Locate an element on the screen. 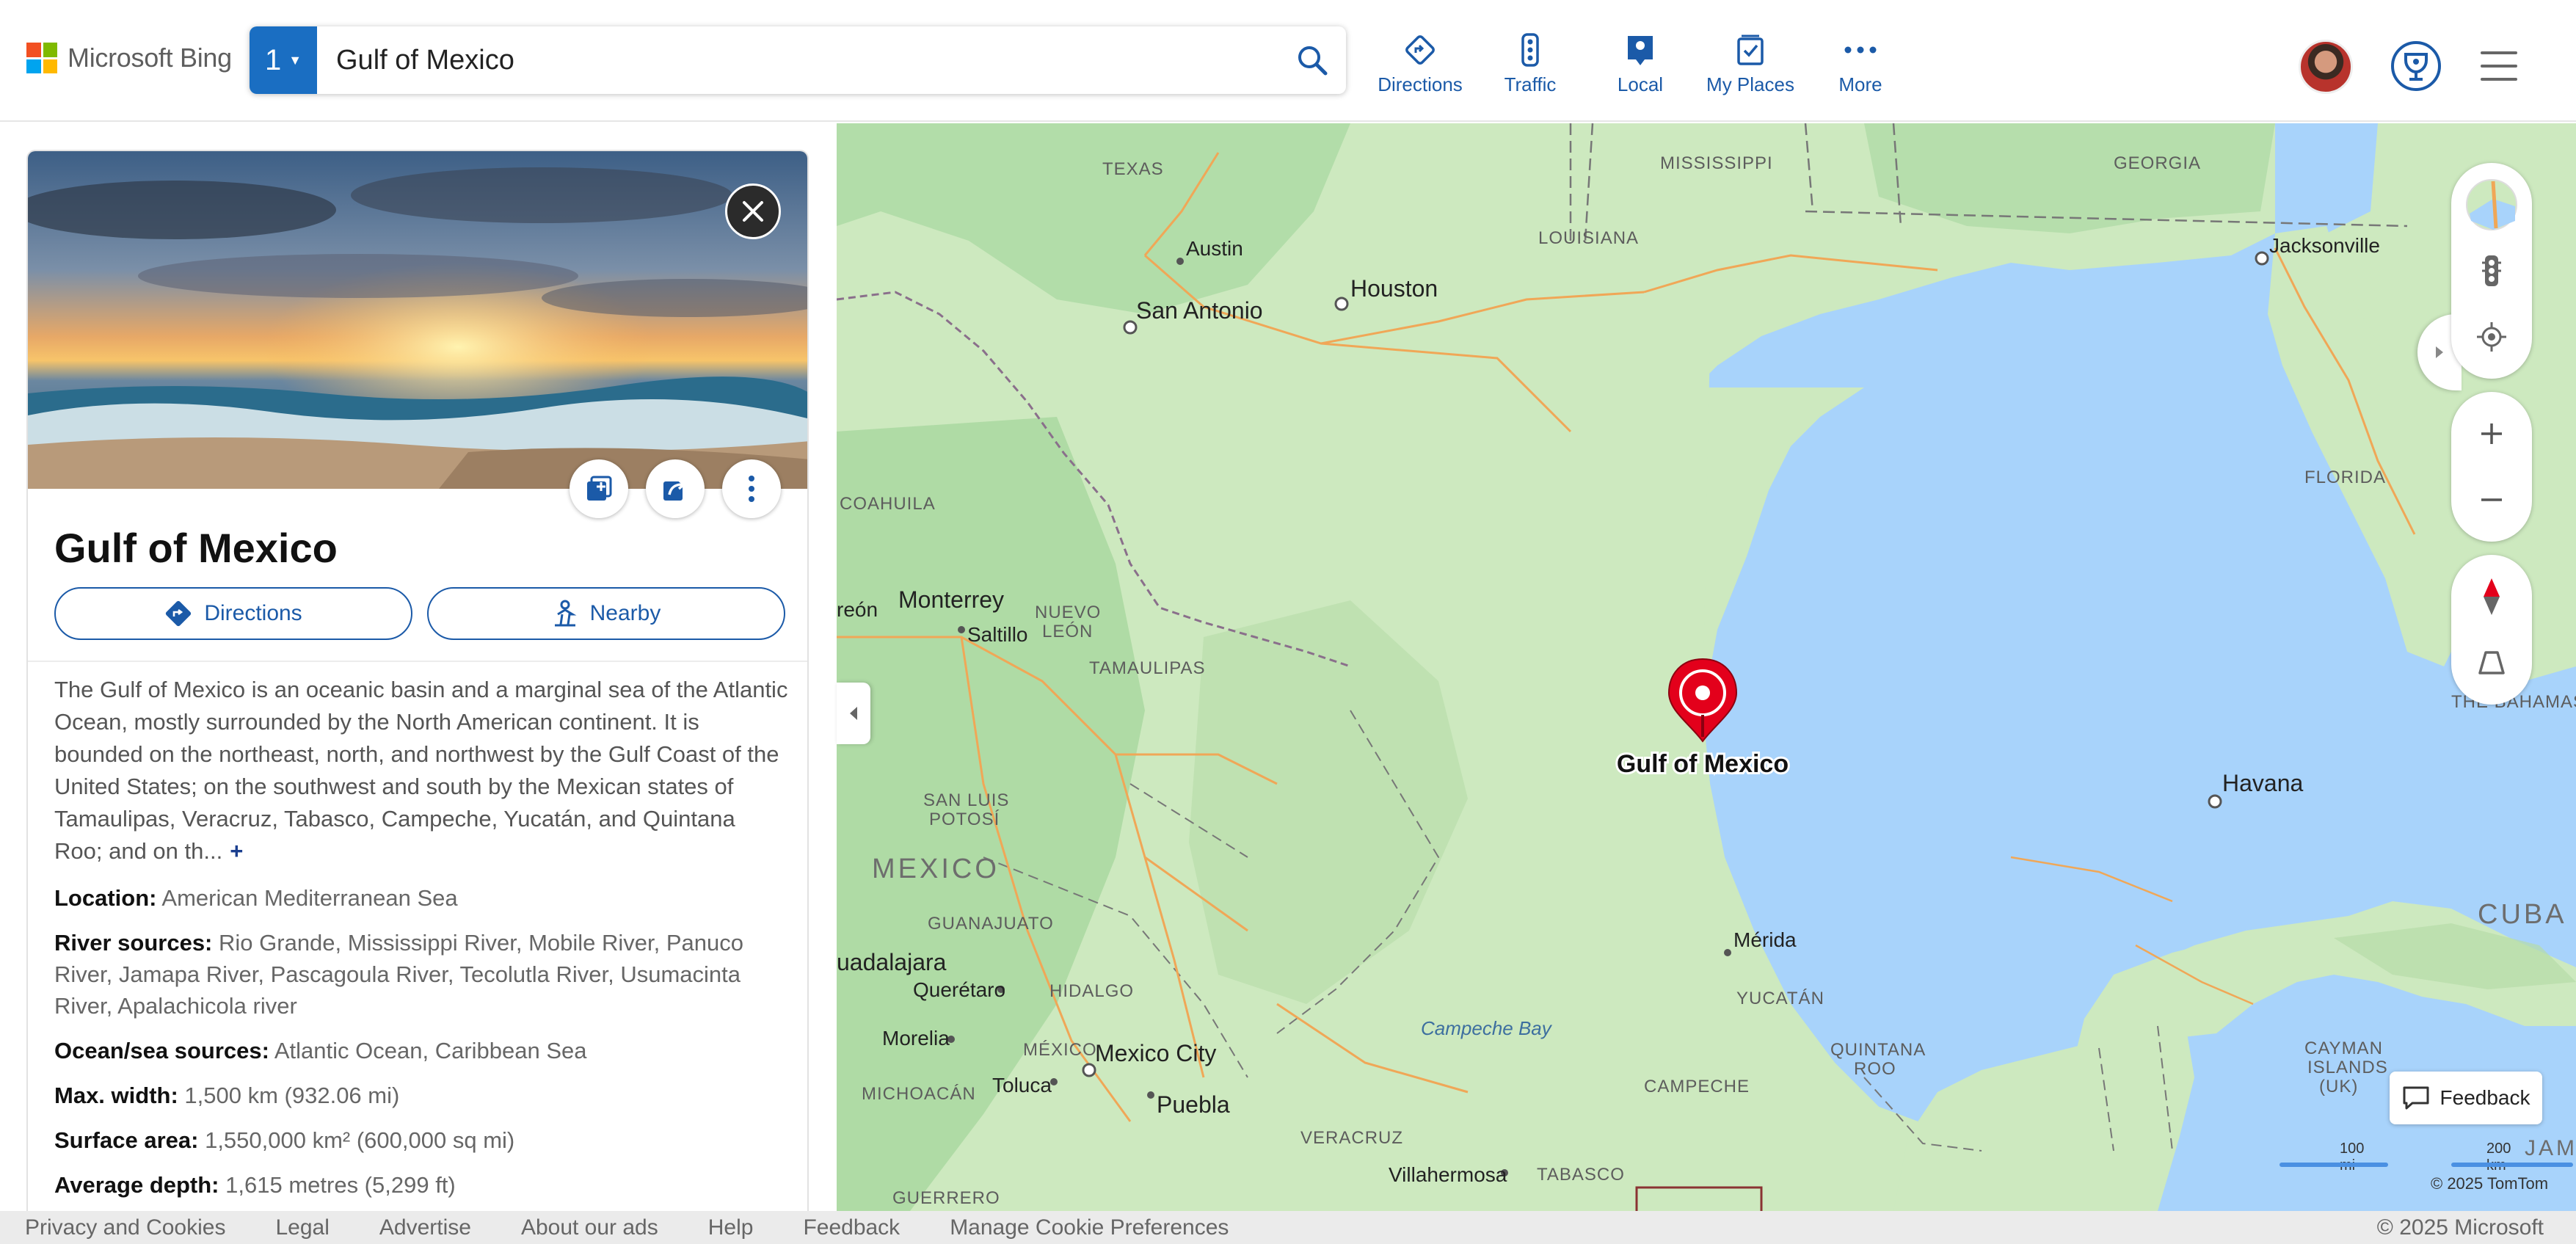 The height and width of the screenshot is (1244, 2576). search-icon is located at coordinates (1312, 60).